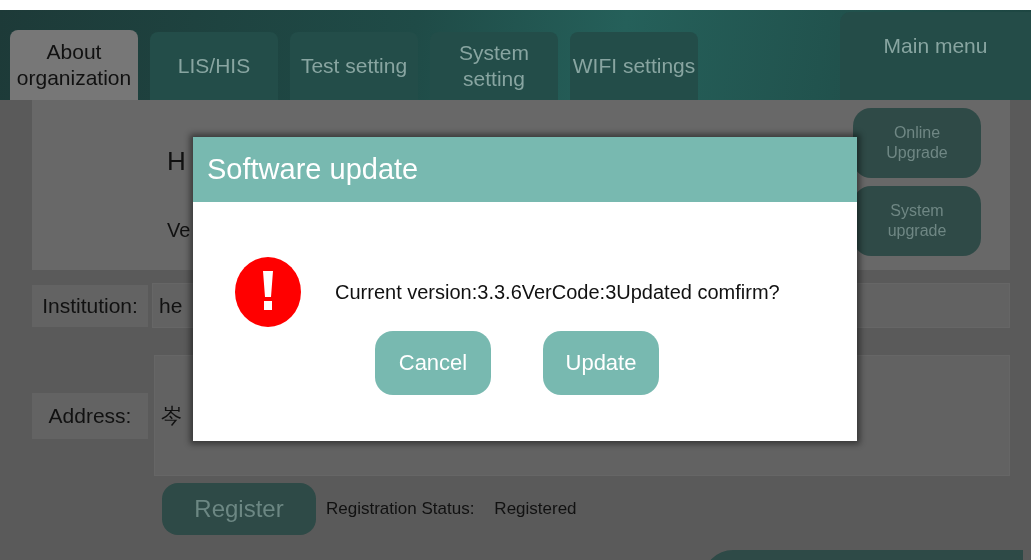 This screenshot has height=560, width=1031. I want to click on status-label: Registration Status:, so click(400, 509).